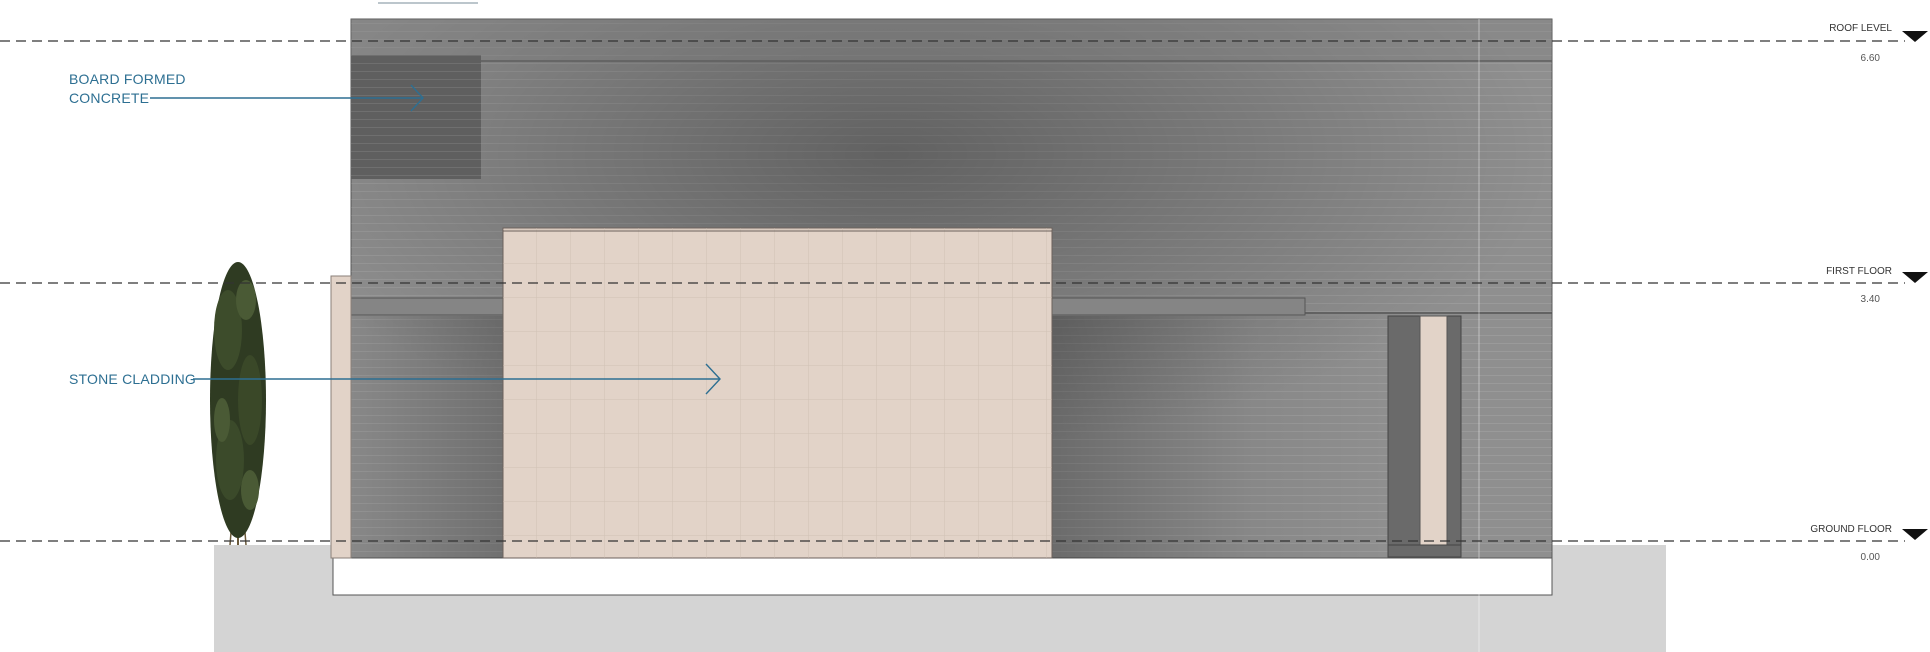  Describe the element at coordinates (1871, 299) in the screenshot. I see `level-value: 3.40` at that location.